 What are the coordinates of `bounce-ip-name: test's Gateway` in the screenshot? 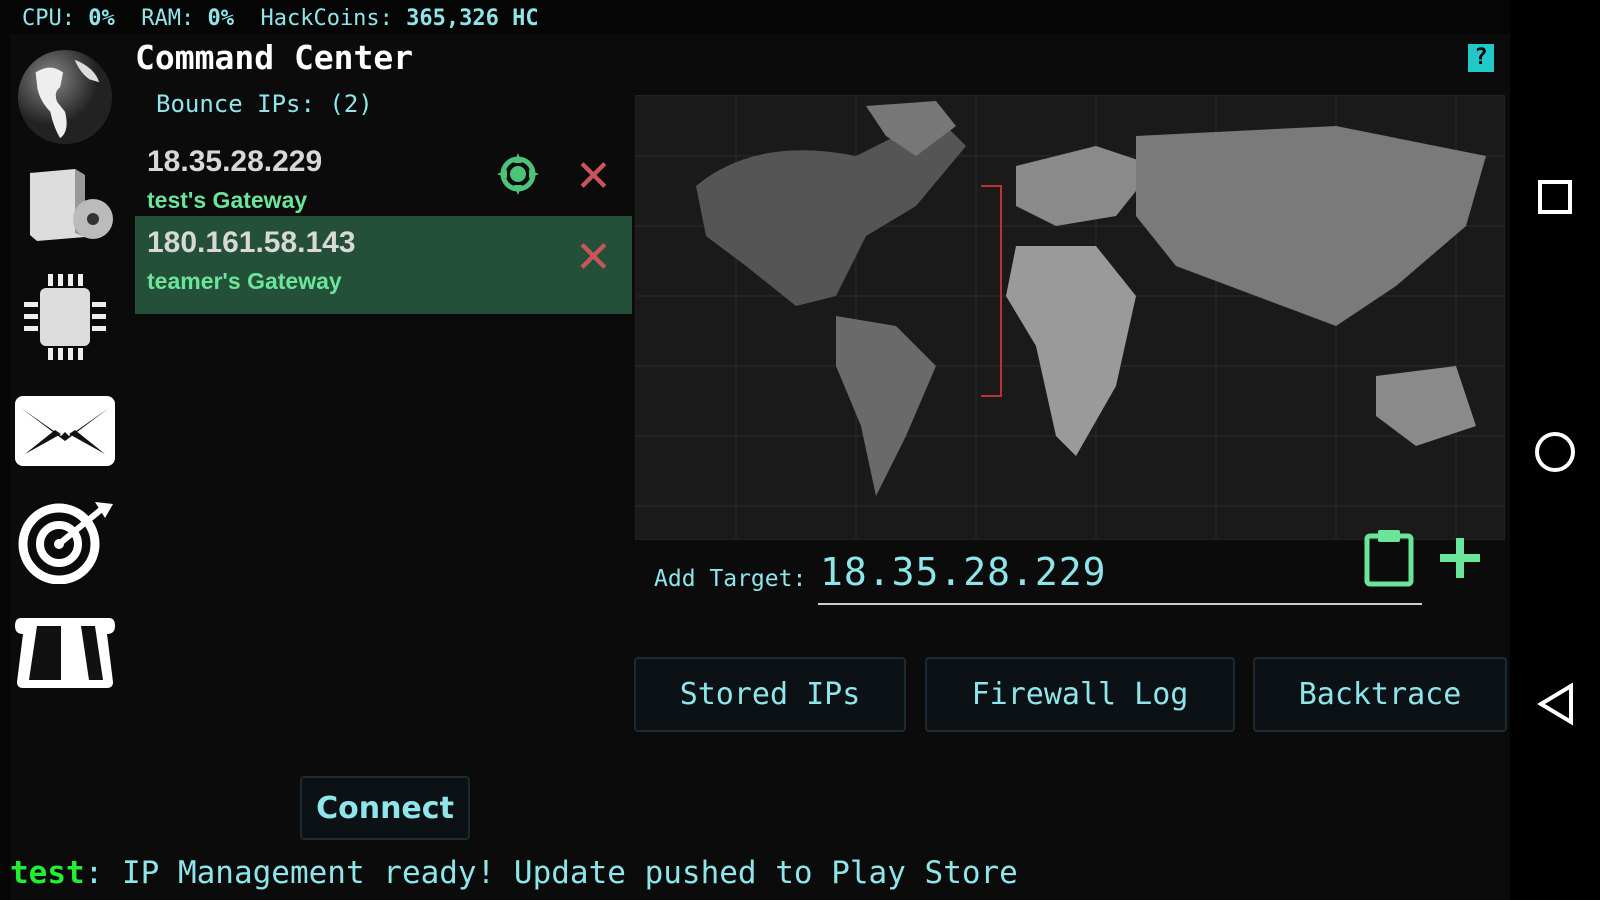 It's located at (227, 200).